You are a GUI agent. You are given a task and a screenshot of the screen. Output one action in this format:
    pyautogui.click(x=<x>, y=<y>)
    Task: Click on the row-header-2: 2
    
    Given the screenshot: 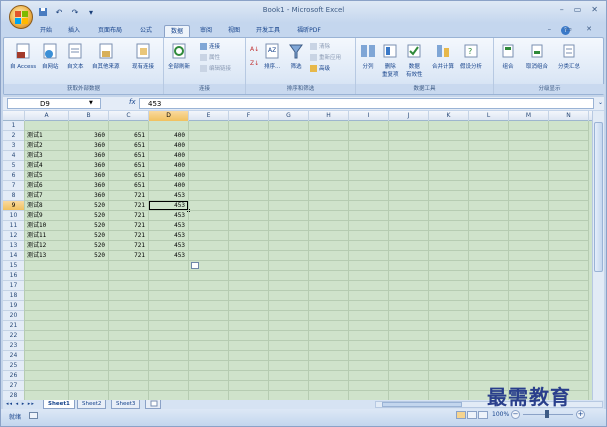 What is the action you would take?
    pyautogui.click(x=14, y=136)
    